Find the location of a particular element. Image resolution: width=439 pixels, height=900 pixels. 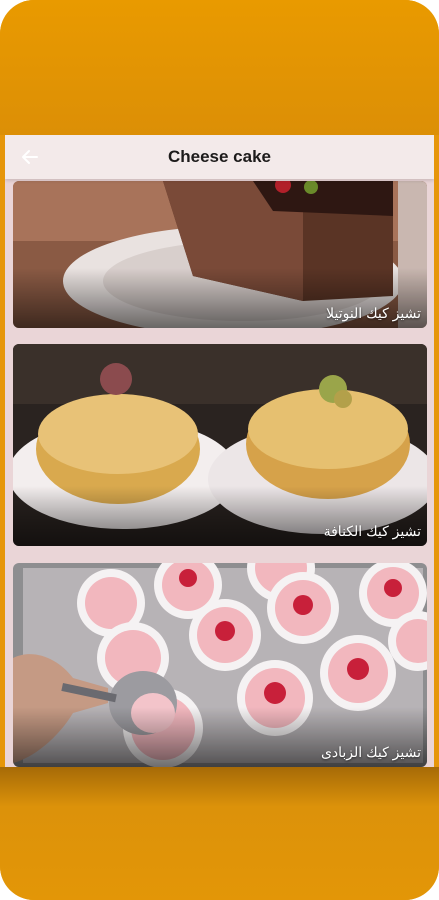

app-bar: Cheese cake is located at coordinates (219, 157).